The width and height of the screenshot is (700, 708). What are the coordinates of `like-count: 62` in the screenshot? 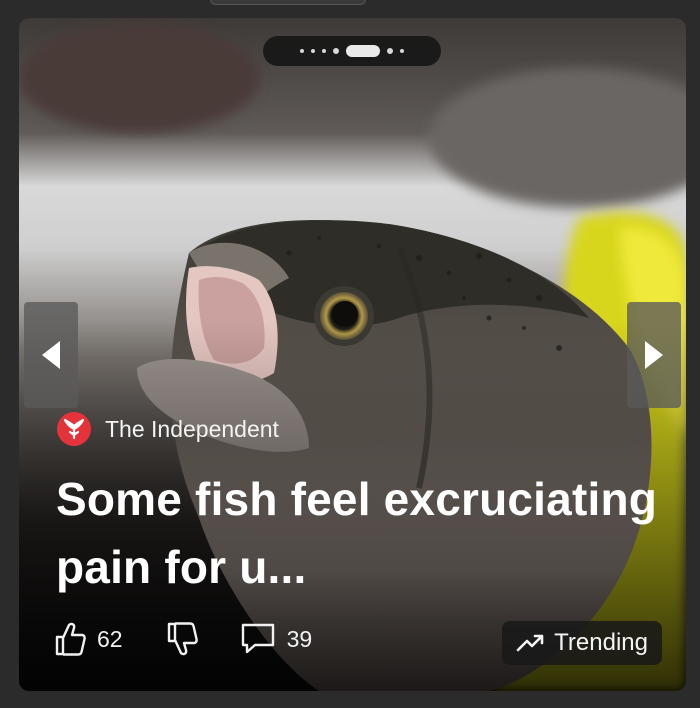 It's located at (110, 638).